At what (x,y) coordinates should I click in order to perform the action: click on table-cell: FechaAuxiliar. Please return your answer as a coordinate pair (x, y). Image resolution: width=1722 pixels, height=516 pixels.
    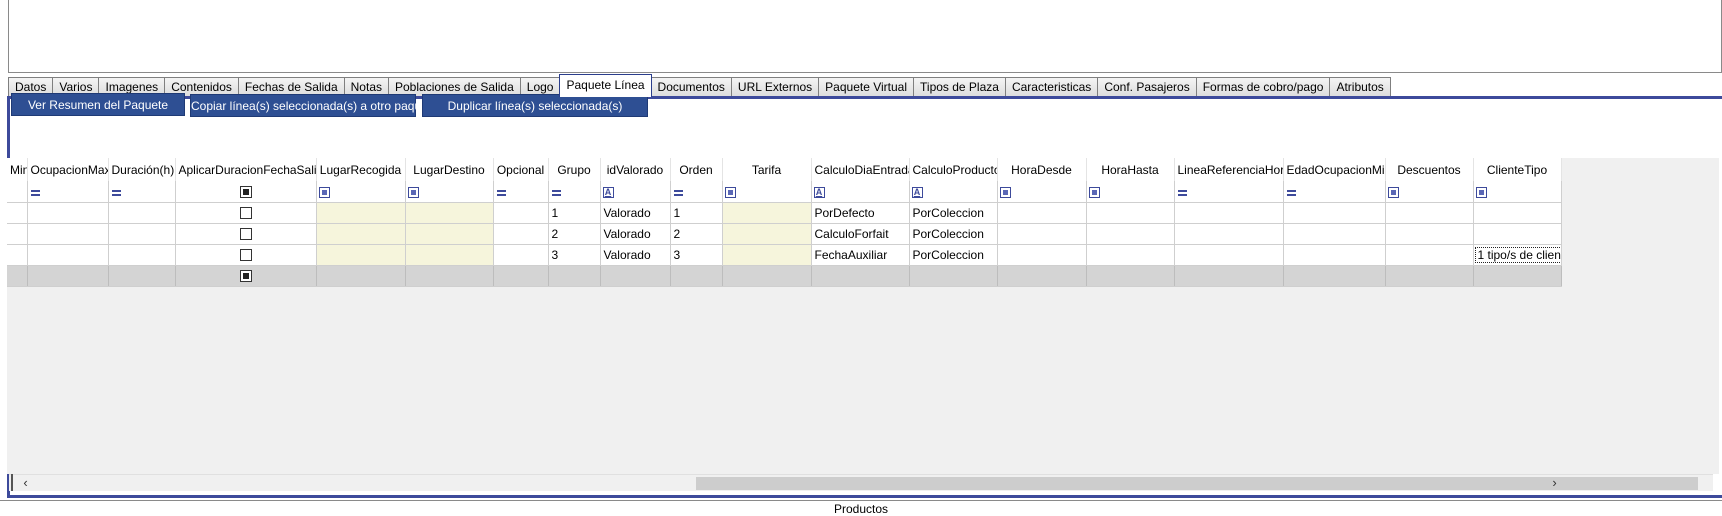
    Looking at the image, I should click on (860, 255).